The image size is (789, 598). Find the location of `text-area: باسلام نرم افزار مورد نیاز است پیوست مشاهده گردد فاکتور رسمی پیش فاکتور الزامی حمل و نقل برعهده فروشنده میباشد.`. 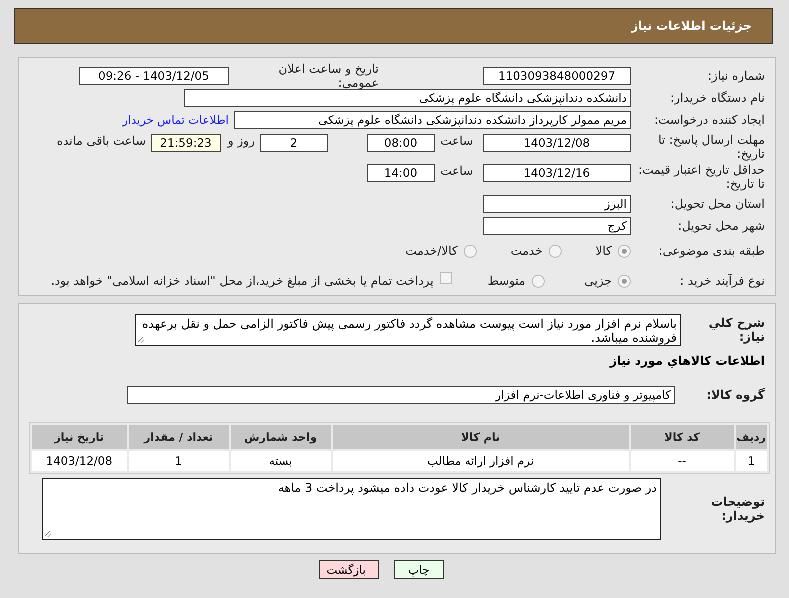

text-area: باسلام نرم افزار مورد نیاز است پیوست مشاهده گردد فاکتور رسمی پیش فاکتور الزامی حمل و نقل برعهده فروشنده میباشد. is located at coordinates (408, 330).